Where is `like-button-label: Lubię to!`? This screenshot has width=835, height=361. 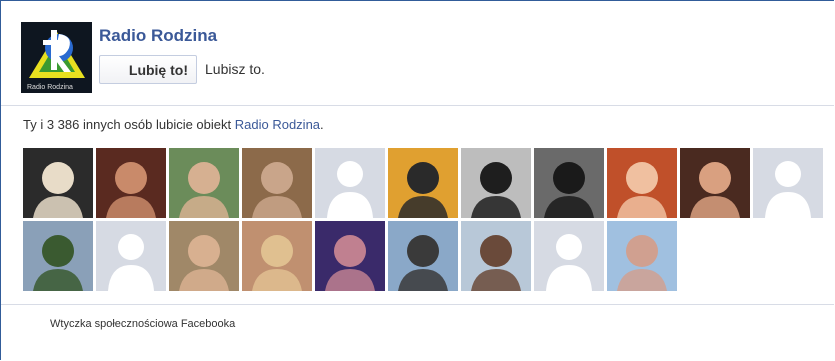
like-button-label: Lubię to! is located at coordinates (158, 69).